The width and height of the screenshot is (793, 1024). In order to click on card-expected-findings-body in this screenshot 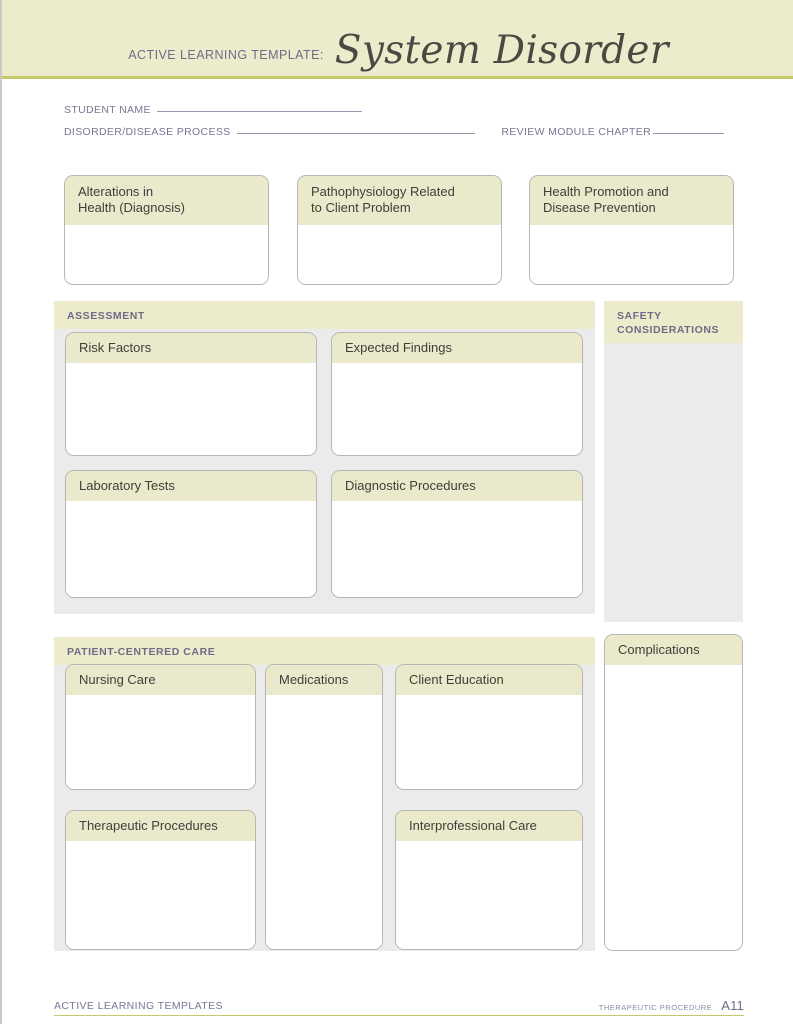, I will do `click(457, 408)`.